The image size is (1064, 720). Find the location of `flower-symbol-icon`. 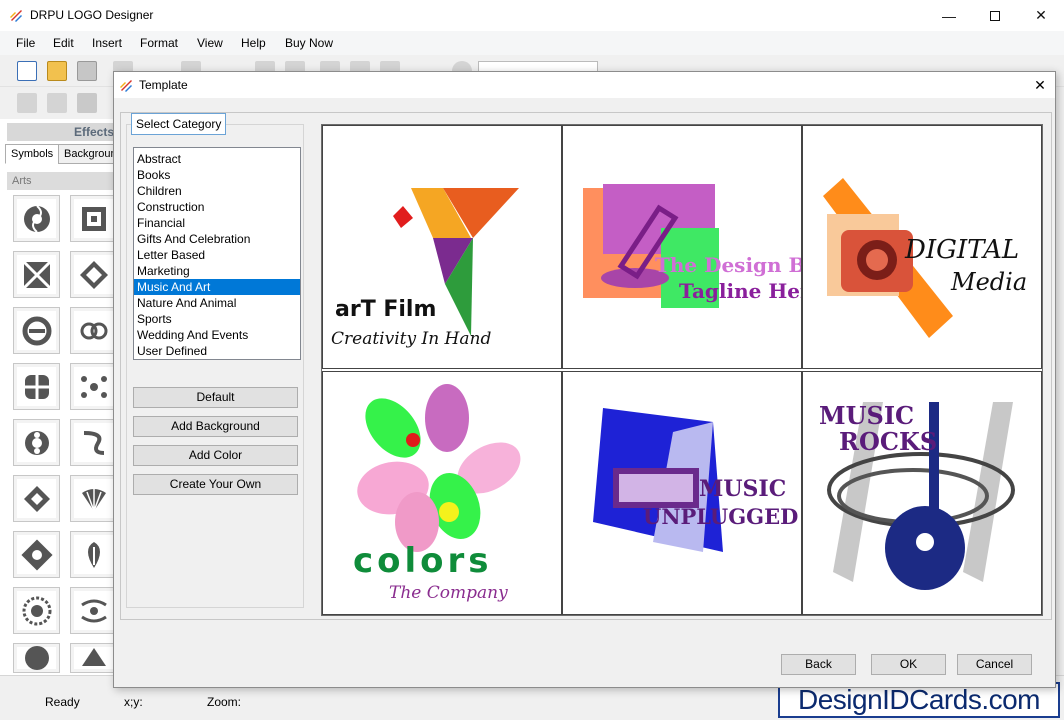

flower-symbol-icon is located at coordinates (36, 442).